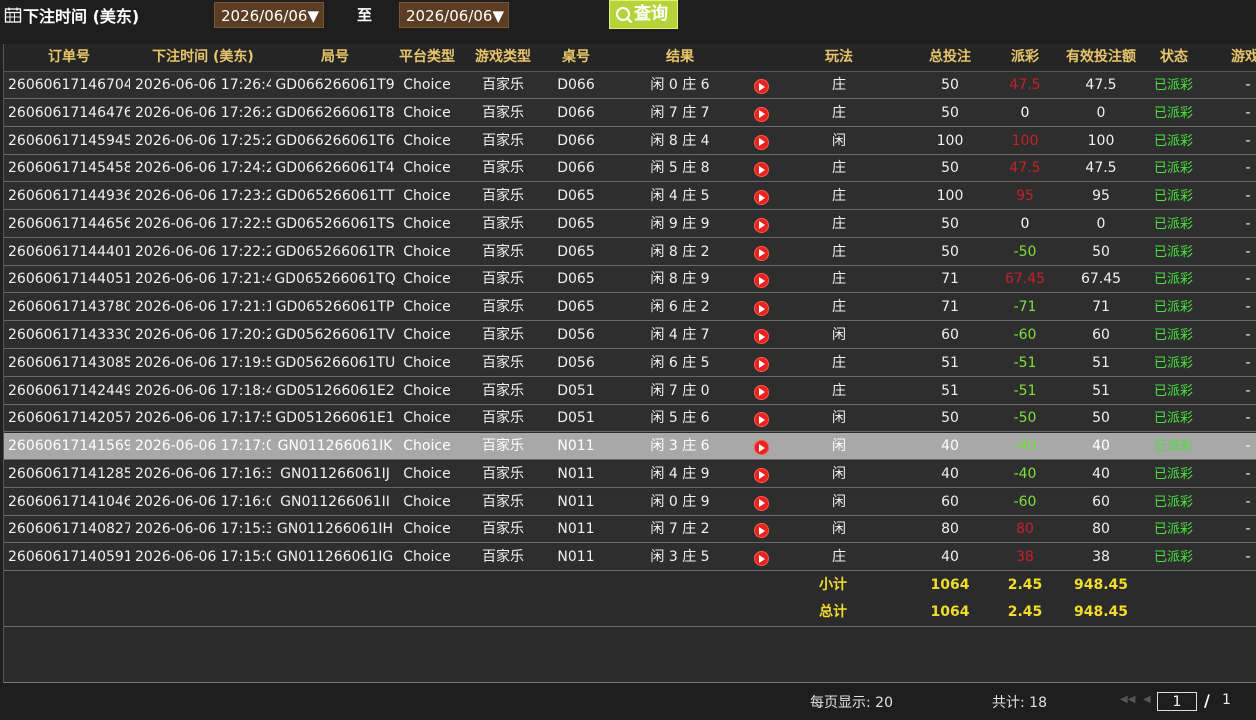 The width and height of the screenshot is (1256, 720). Describe the element at coordinates (203, 251) in the screenshot. I see `cell-time: 2026-06-06 17:22:27` at that location.